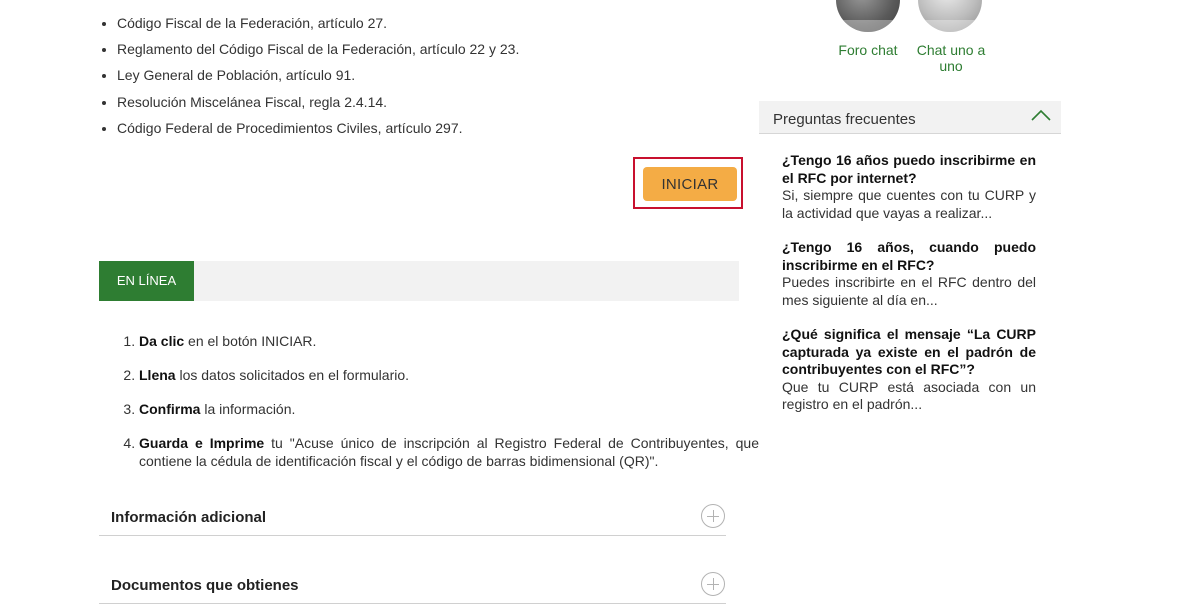 This screenshot has height=616, width=1186. Describe the element at coordinates (294, 375) in the screenshot. I see `step-text: los datos solicitados en el formulario.` at that location.